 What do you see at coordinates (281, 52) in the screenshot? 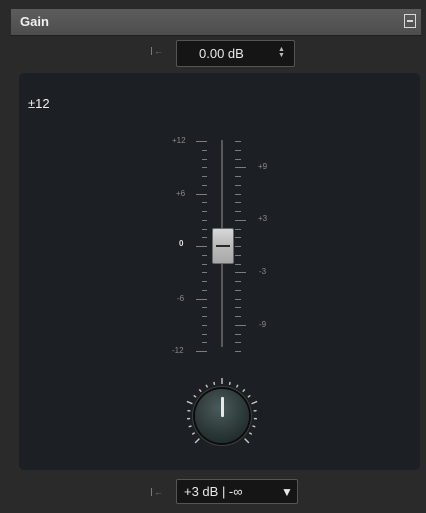
I see `spinner-icon: ▲ ▼` at bounding box center [281, 52].